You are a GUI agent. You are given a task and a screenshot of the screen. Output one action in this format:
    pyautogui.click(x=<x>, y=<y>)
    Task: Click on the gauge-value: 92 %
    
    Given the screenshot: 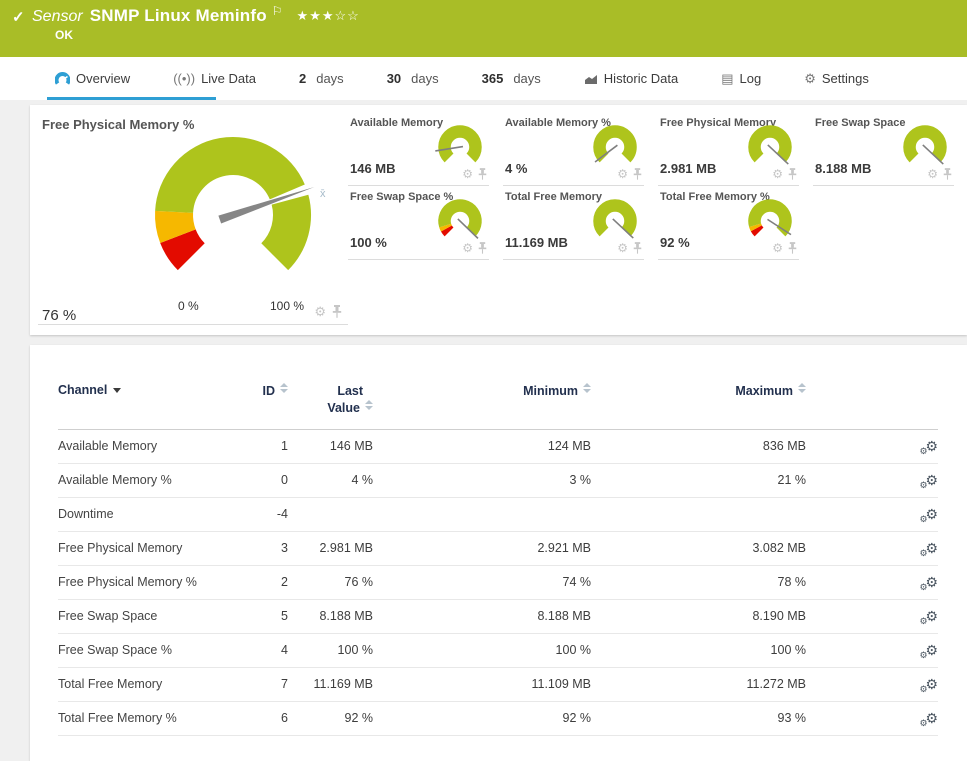 What is the action you would take?
    pyautogui.click(x=675, y=242)
    